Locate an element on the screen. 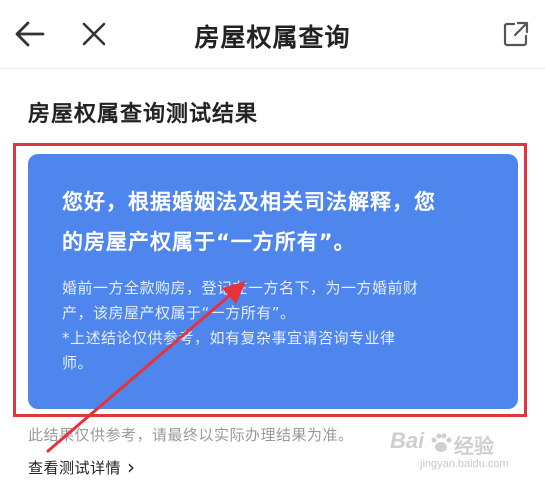  back-arrow-icon is located at coordinates (30, 34).